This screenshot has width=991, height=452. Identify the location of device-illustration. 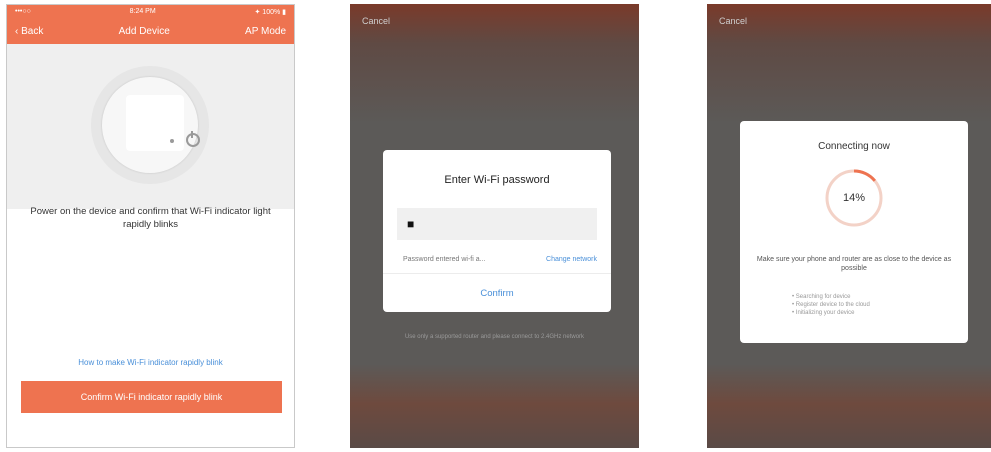
(150, 126).